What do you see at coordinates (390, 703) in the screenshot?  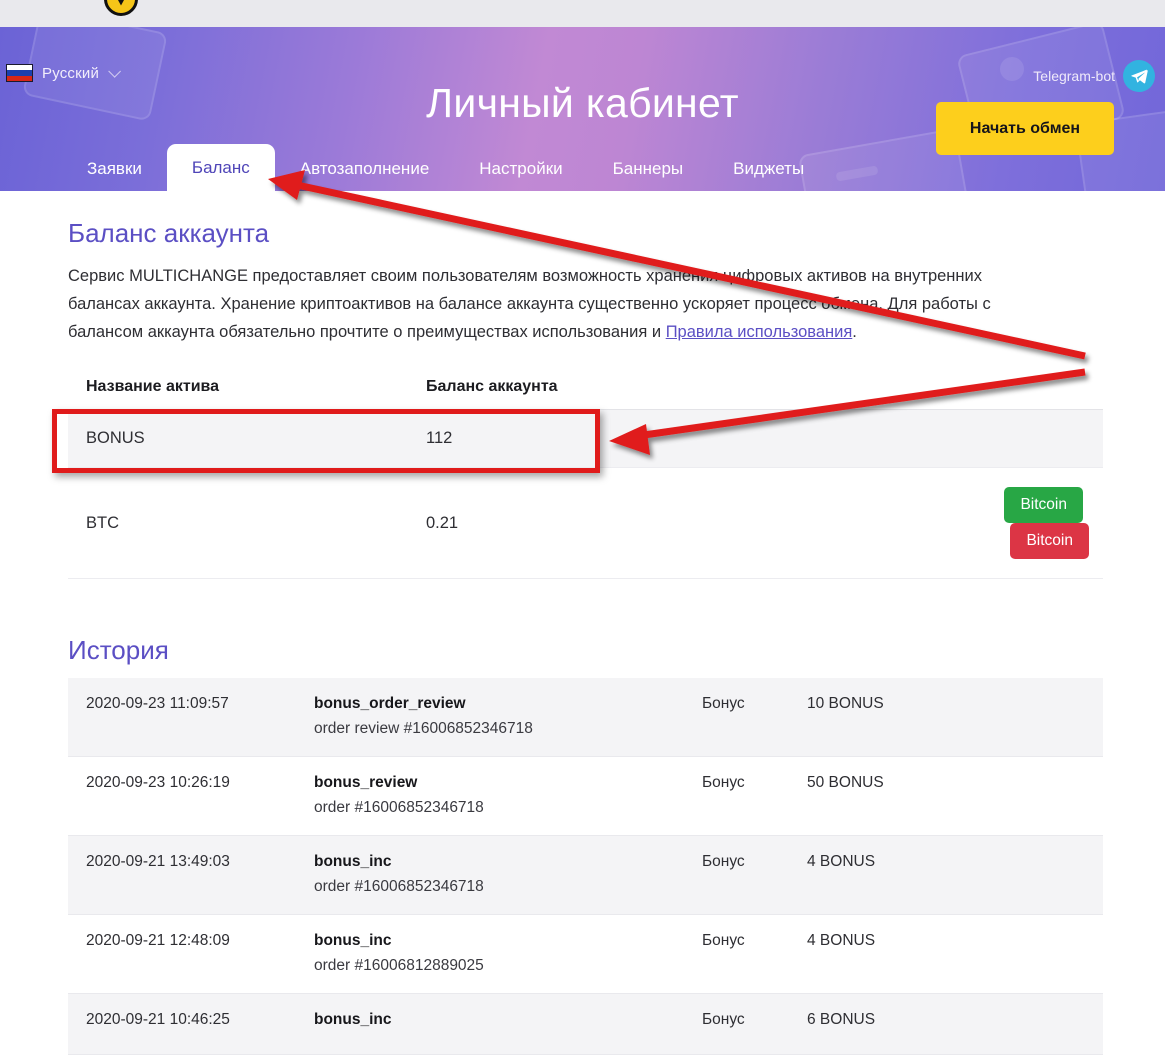 I see `history-operation-name: bonus_order_review` at bounding box center [390, 703].